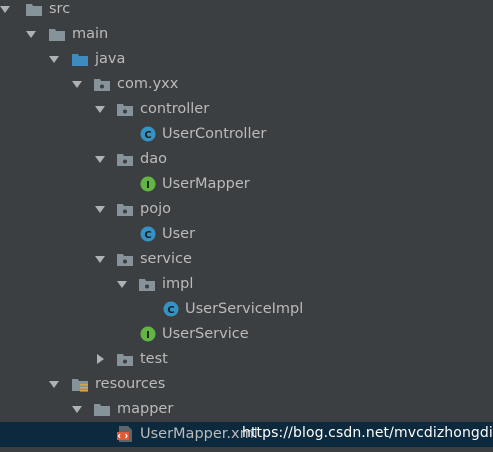 The image size is (493, 452). What do you see at coordinates (178, 284) in the screenshot?
I see `tree-row-label: impl` at bounding box center [178, 284].